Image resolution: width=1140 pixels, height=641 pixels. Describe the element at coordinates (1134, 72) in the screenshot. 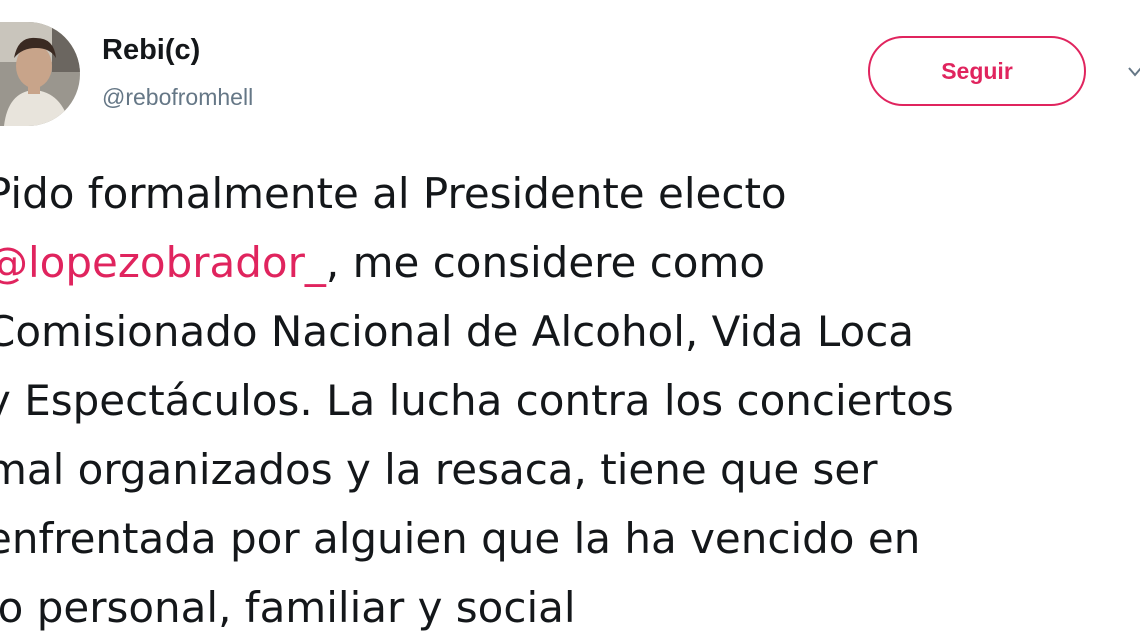

I see `chevron-down-icon` at that location.